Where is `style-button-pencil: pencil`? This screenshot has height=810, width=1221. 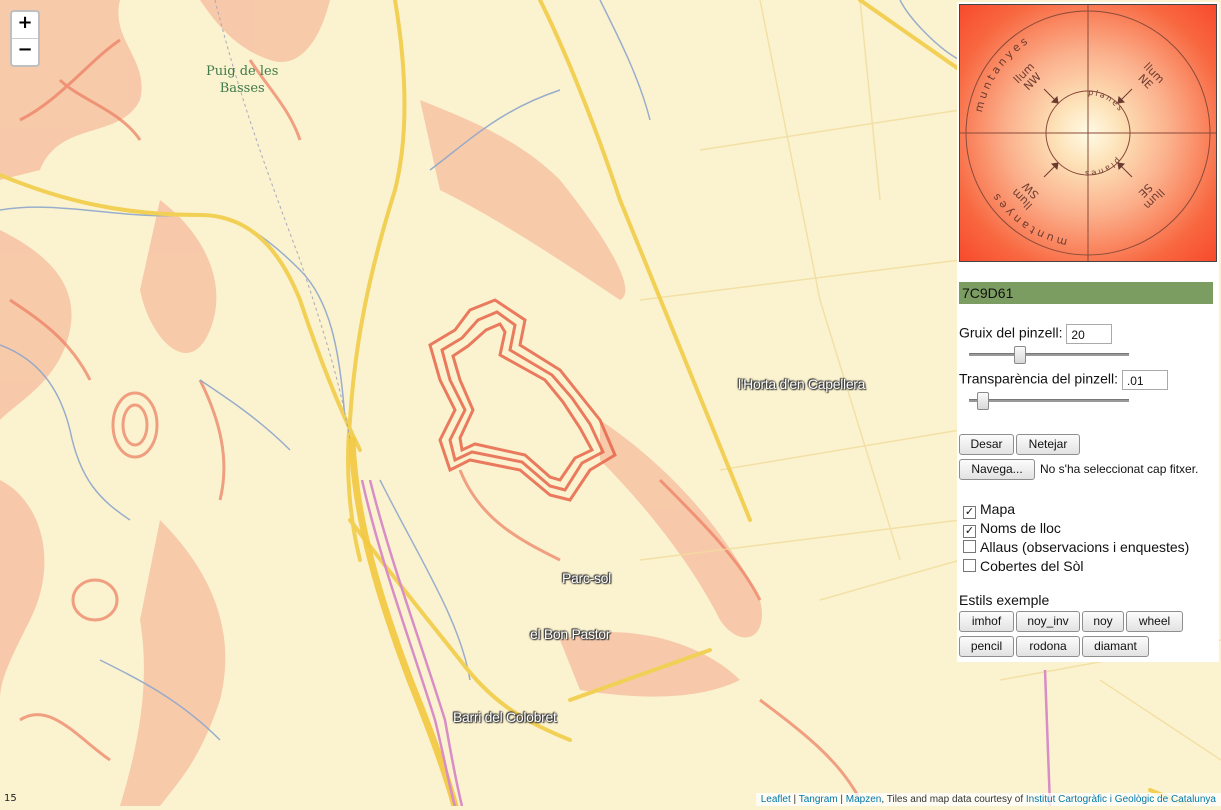 style-button-pencil: pencil is located at coordinates (986, 646).